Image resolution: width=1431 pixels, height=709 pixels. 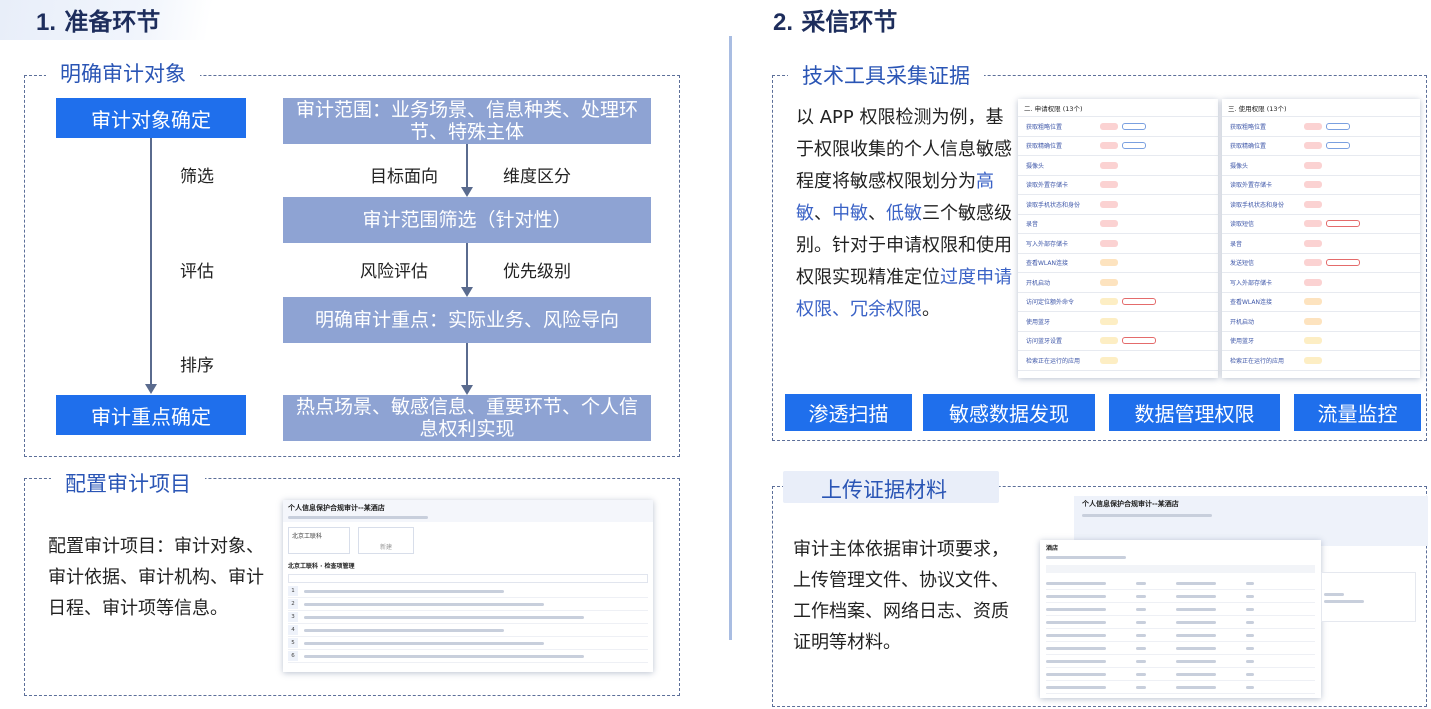 I want to click on permission-name: 读取短信, so click(x=1242, y=225).